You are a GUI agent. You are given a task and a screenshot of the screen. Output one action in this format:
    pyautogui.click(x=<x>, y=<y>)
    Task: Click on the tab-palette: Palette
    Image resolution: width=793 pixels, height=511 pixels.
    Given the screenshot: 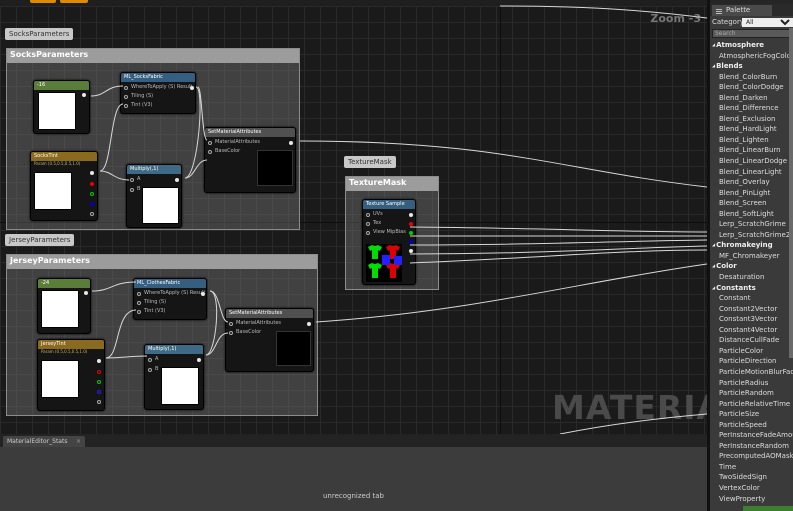 What is the action you would take?
    pyautogui.click(x=742, y=10)
    